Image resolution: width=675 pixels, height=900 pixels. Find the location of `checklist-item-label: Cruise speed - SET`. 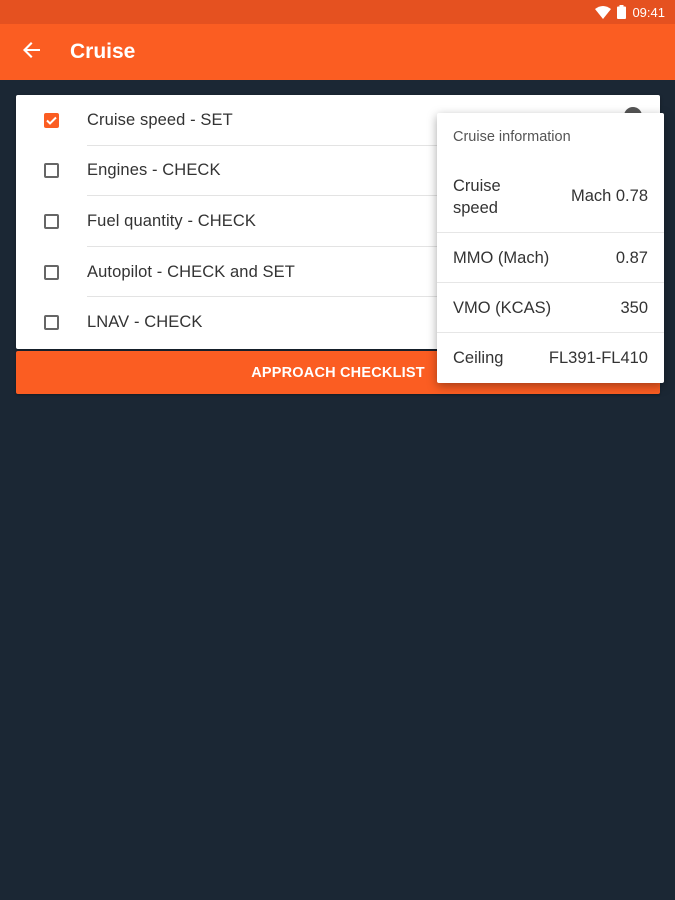

checklist-item-label: Cruise speed - SET is located at coordinates (160, 119).